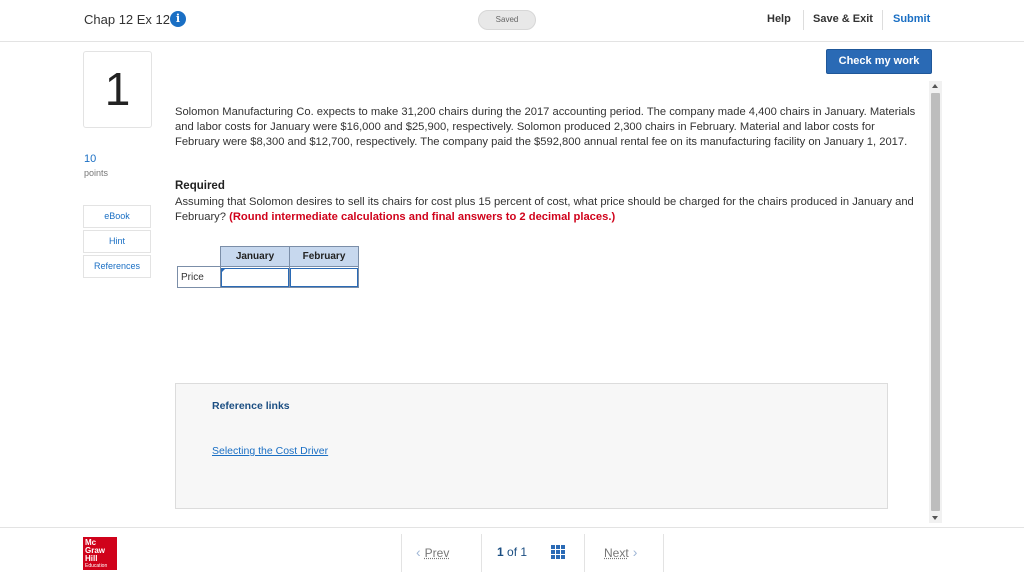  What do you see at coordinates (437, 553) in the screenshot?
I see `prev-label: Prev` at bounding box center [437, 553].